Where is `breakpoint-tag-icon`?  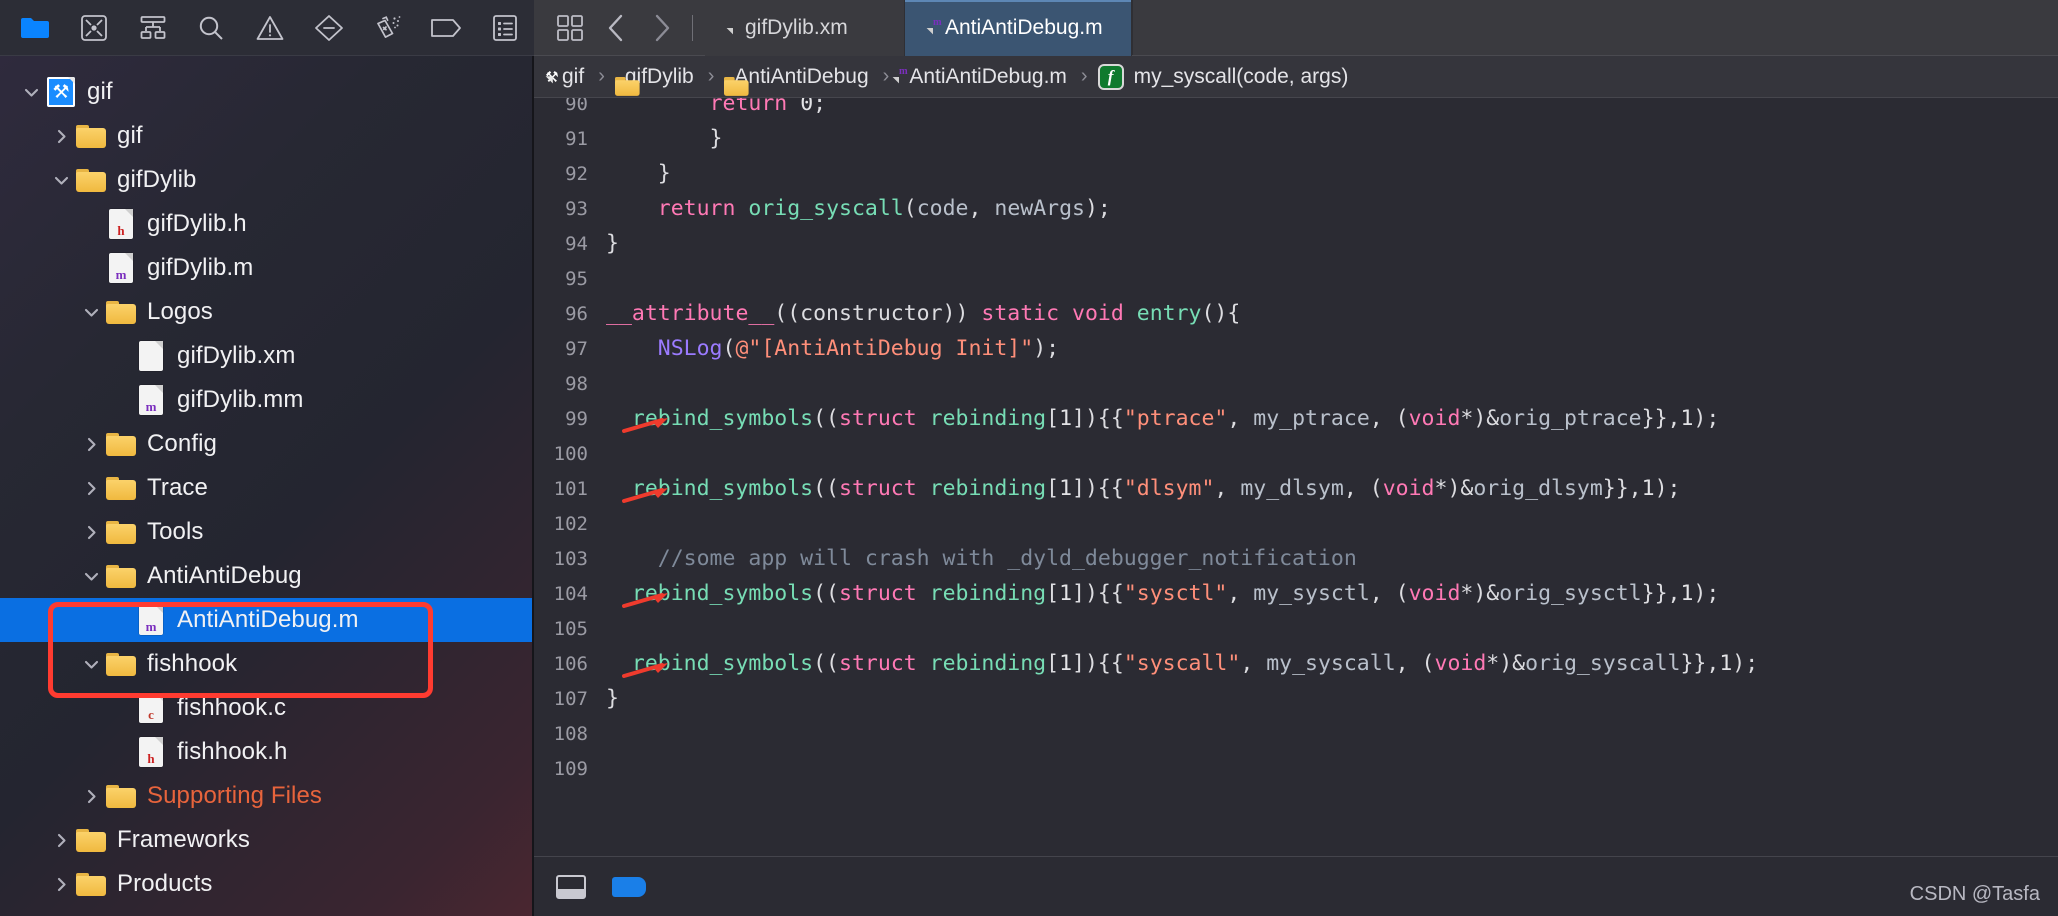 breakpoint-tag-icon is located at coordinates (446, 28).